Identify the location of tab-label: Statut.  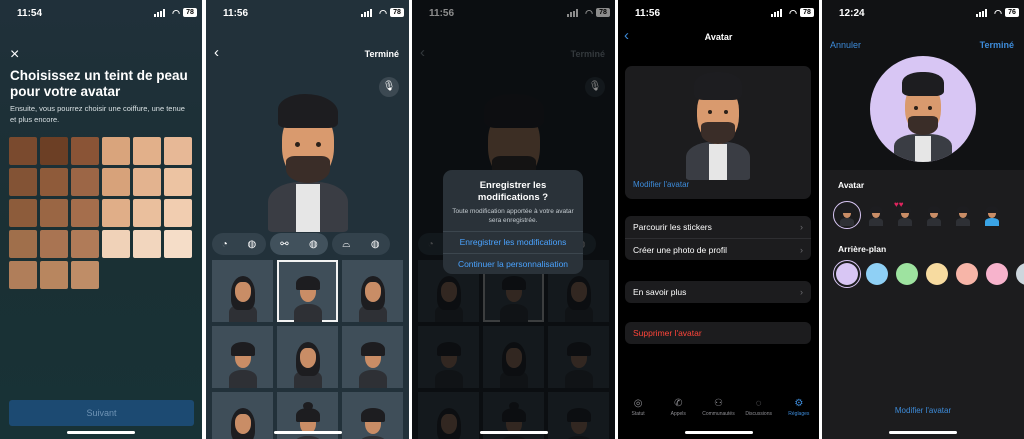
(638, 414).